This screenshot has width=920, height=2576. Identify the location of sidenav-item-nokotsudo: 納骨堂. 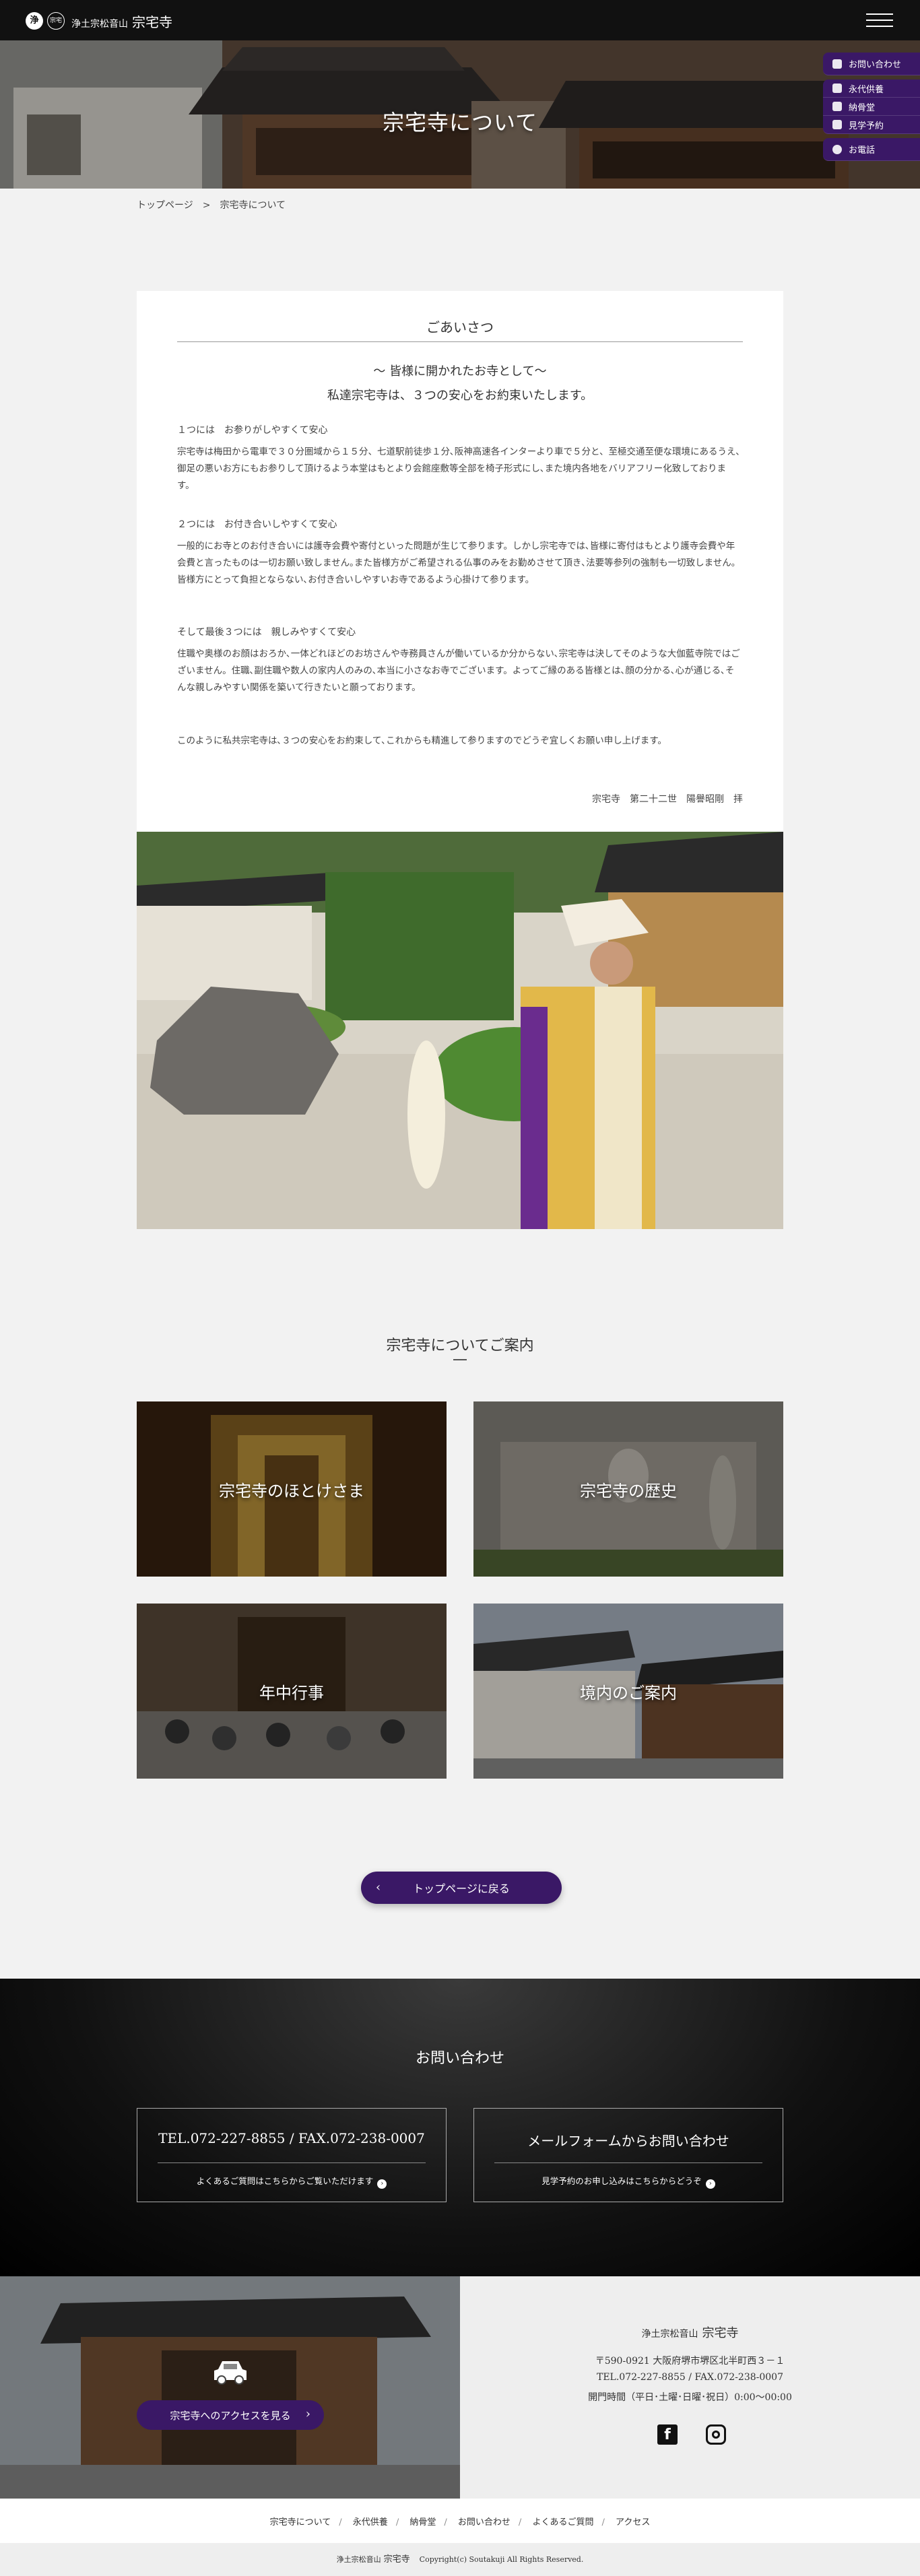
(871, 107).